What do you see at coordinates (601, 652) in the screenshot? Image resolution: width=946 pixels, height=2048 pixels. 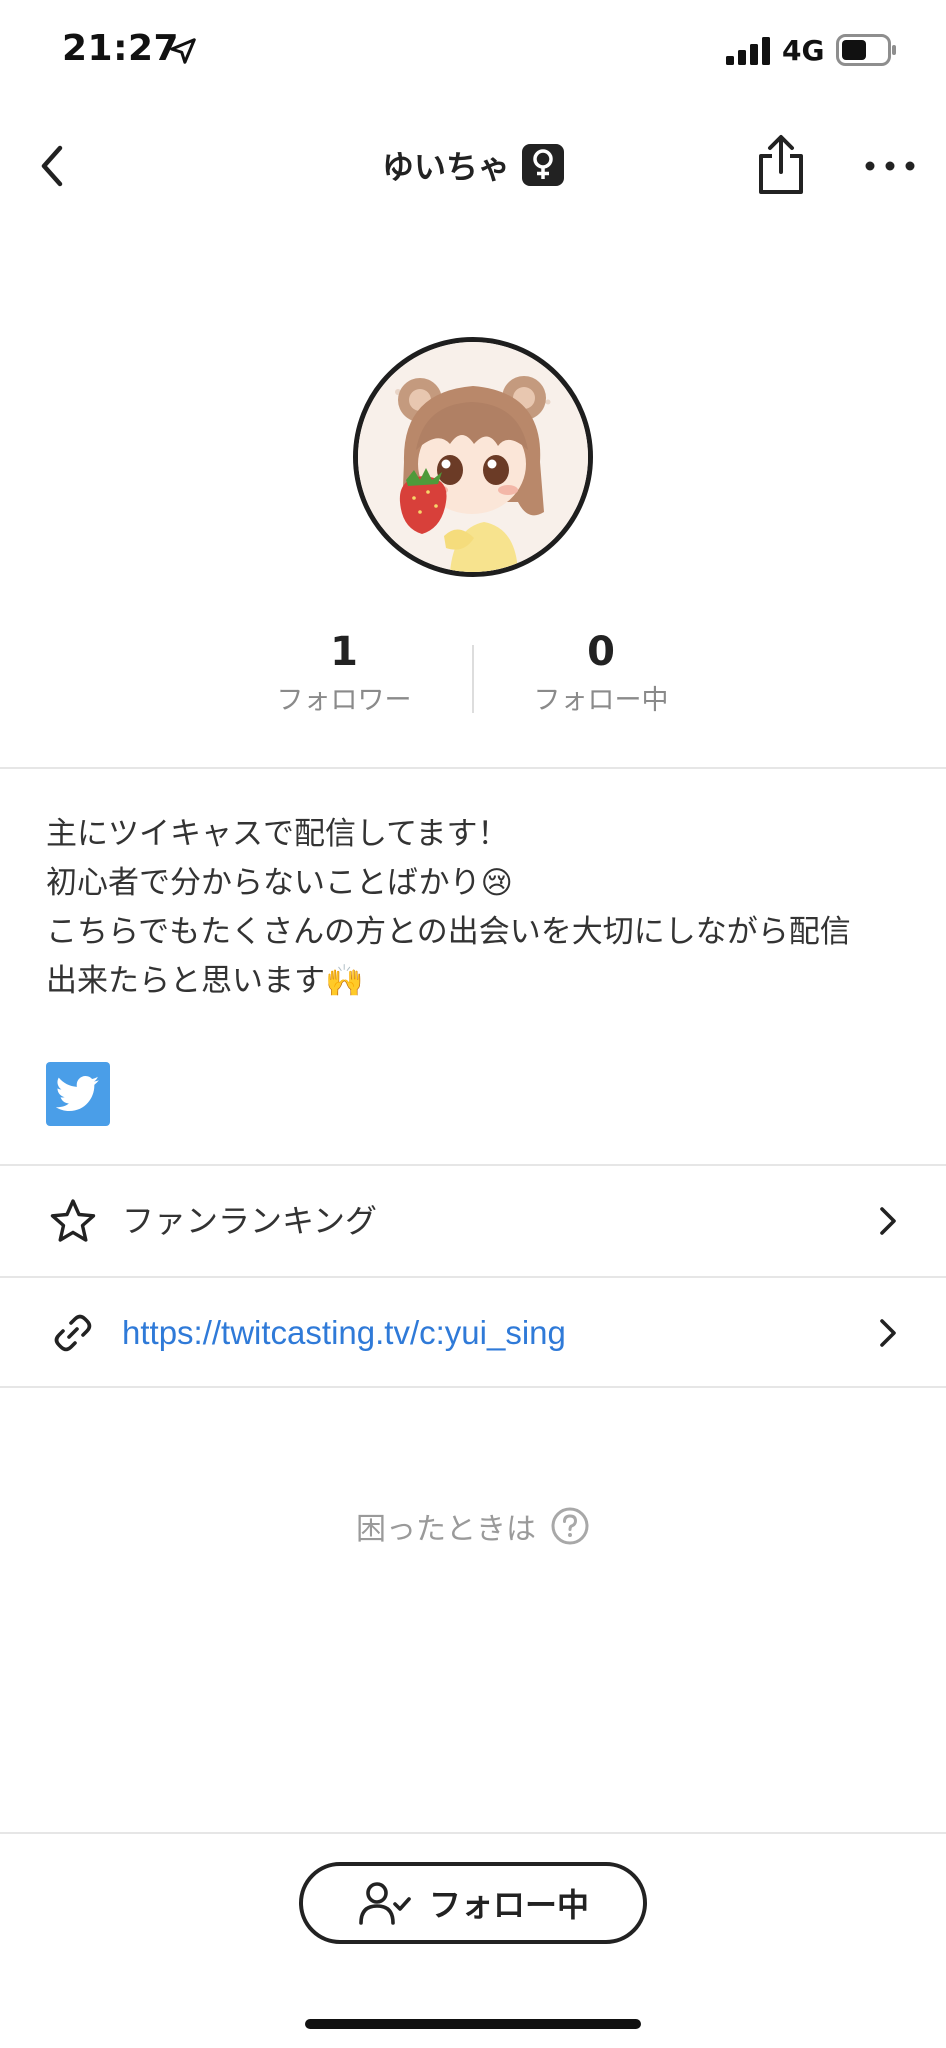 I see `following-count: 0` at bounding box center [601, 652].